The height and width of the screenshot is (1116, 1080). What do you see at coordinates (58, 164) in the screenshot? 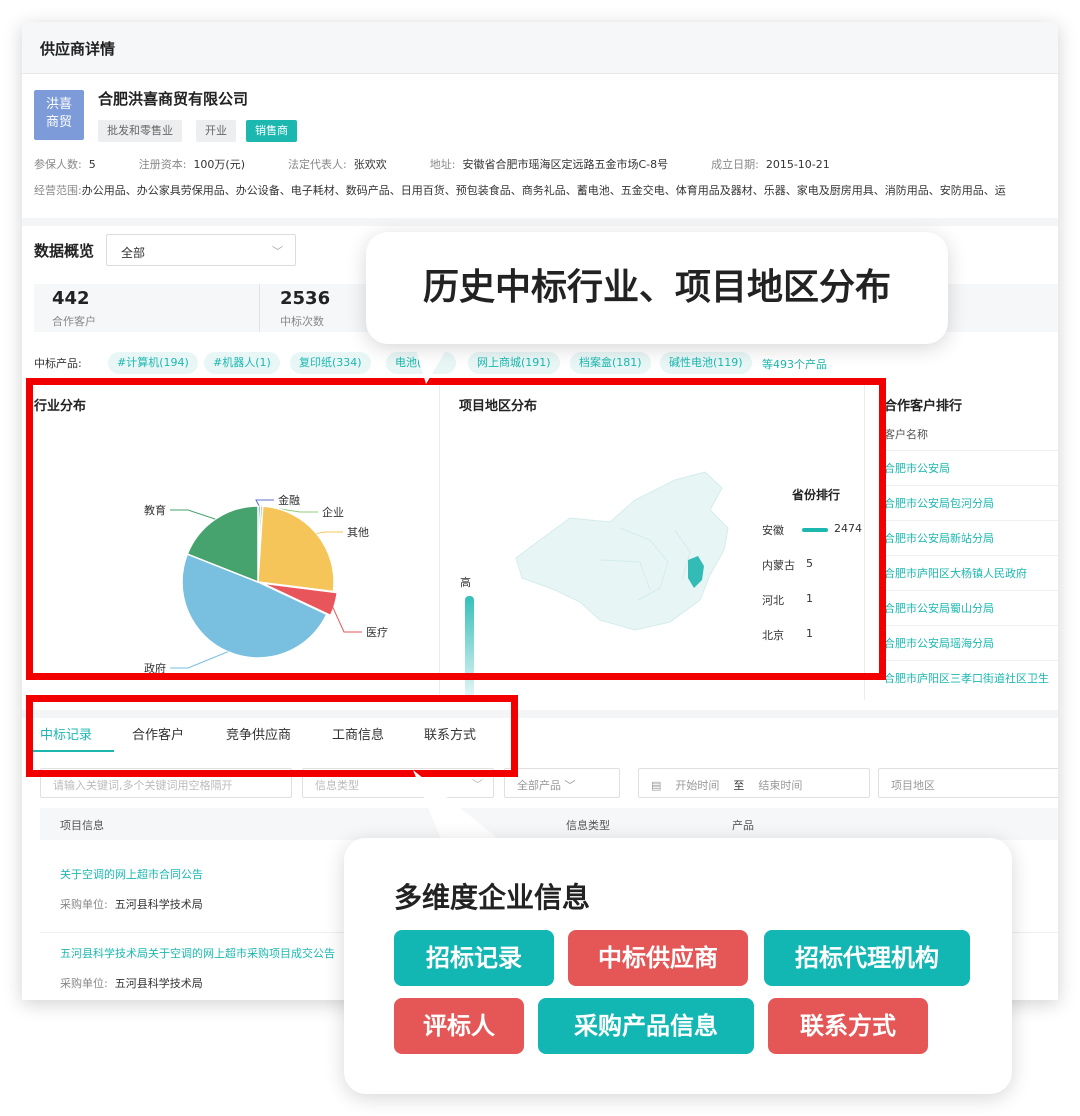
I see `info-label: 参保人数:` at bounding box center [58, 164].